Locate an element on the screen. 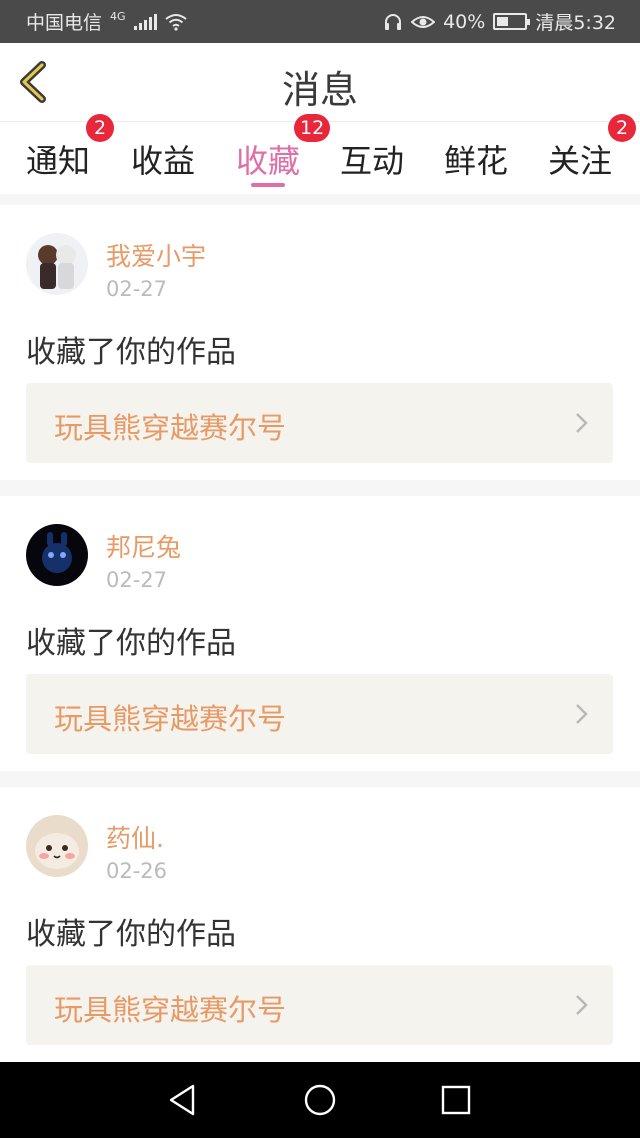 The image size is (640, 1138). username: 我爱小宇 is located at coordinates (156, 255).